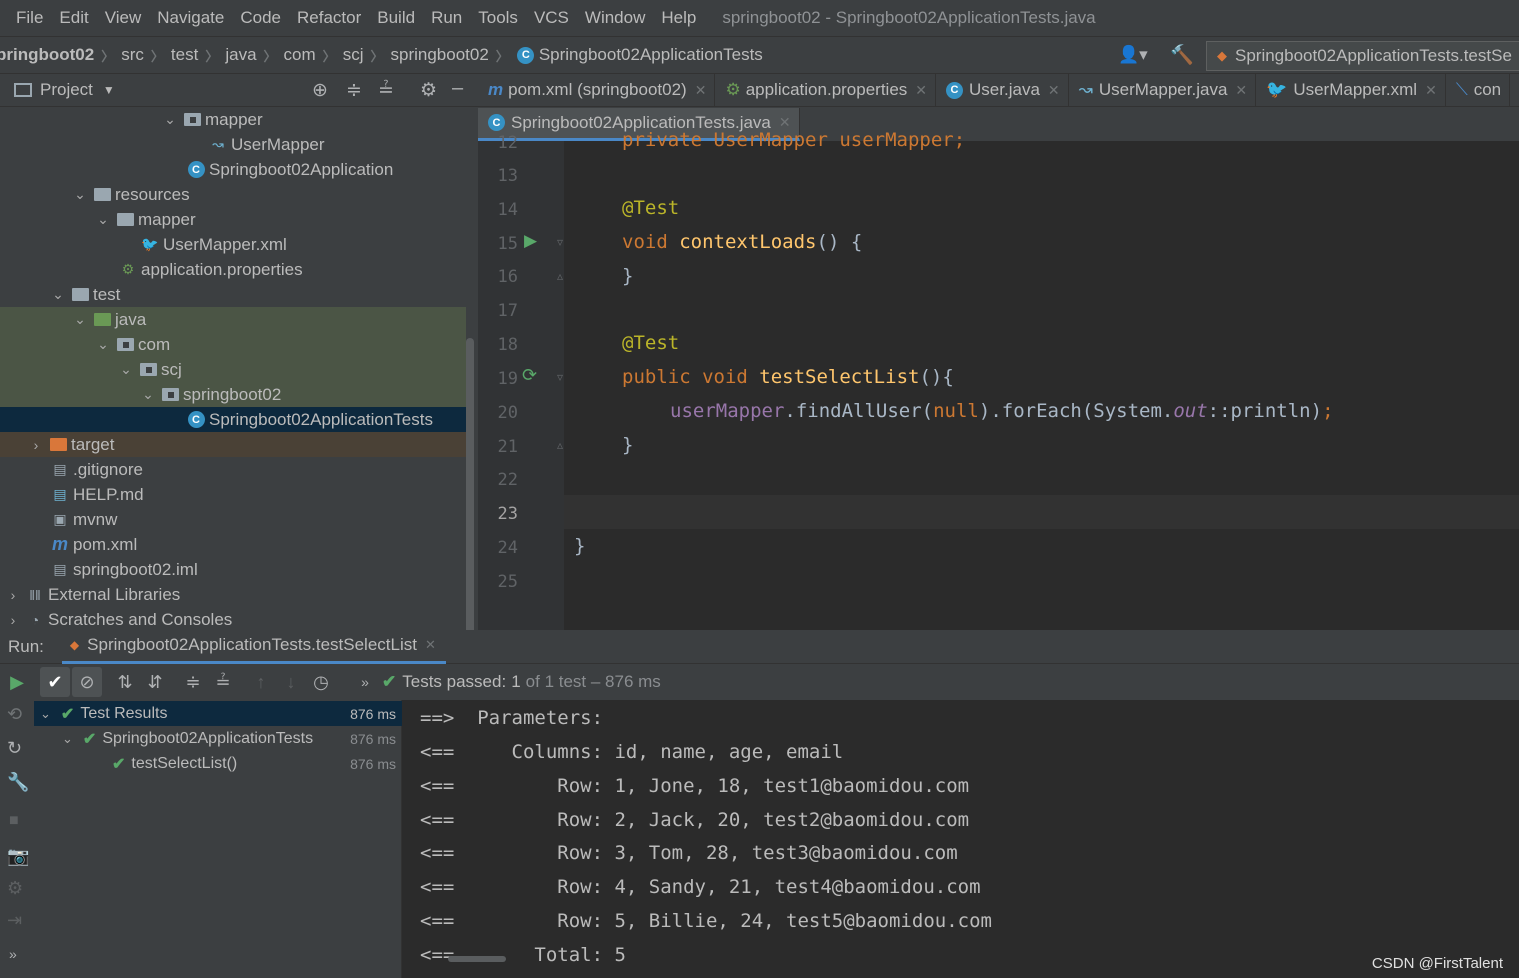  Describe the element at coordinates (742, 242) in the screenshot. I see `code-line-15: void contextLoads() {` at that location.